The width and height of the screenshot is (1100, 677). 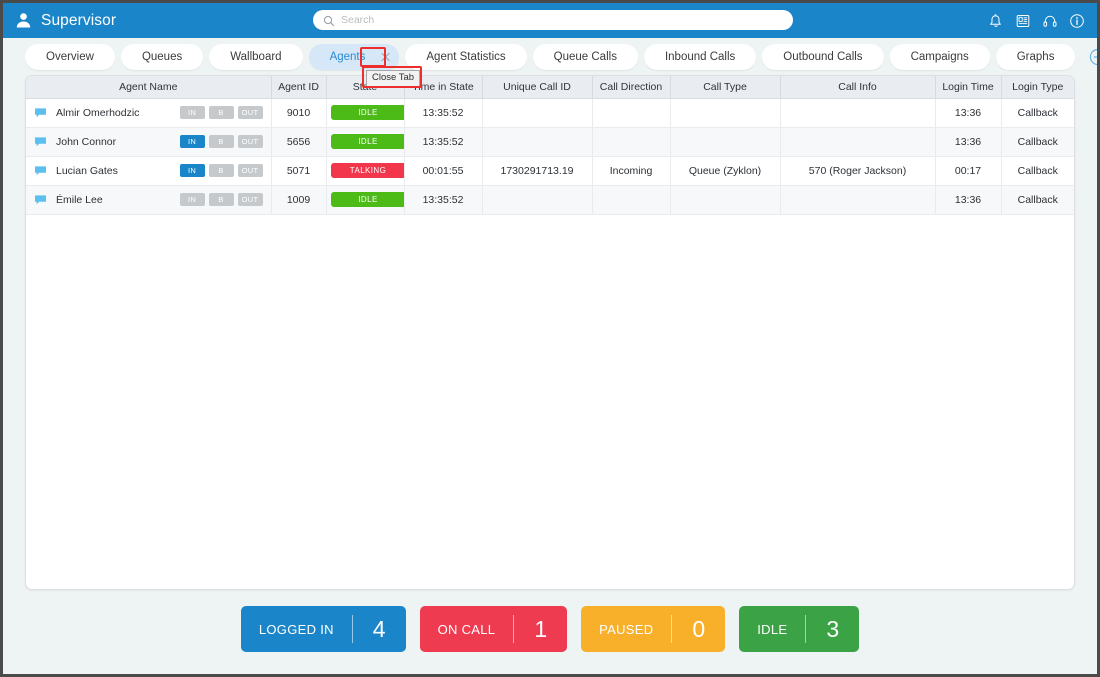 I want to click on tab-wallboard: Wallboard, so click(x=256, y=56).